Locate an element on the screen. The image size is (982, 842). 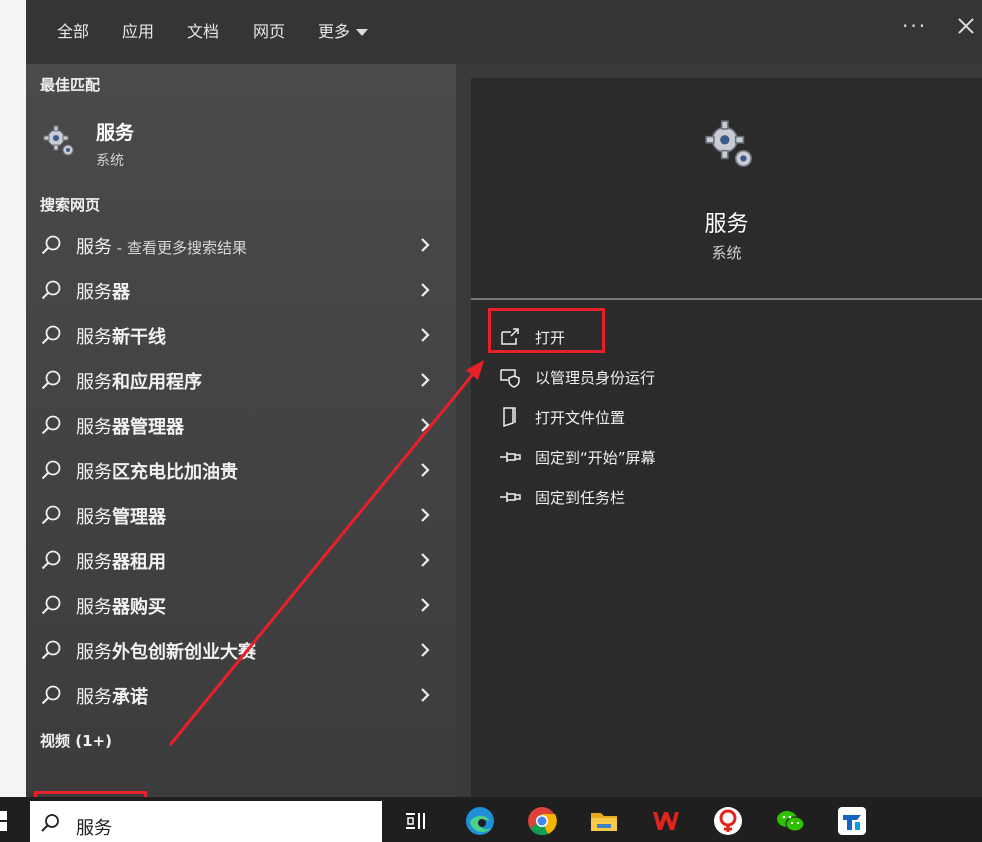
preview-subtitle: 系统 is located at coordinates (726, 253).